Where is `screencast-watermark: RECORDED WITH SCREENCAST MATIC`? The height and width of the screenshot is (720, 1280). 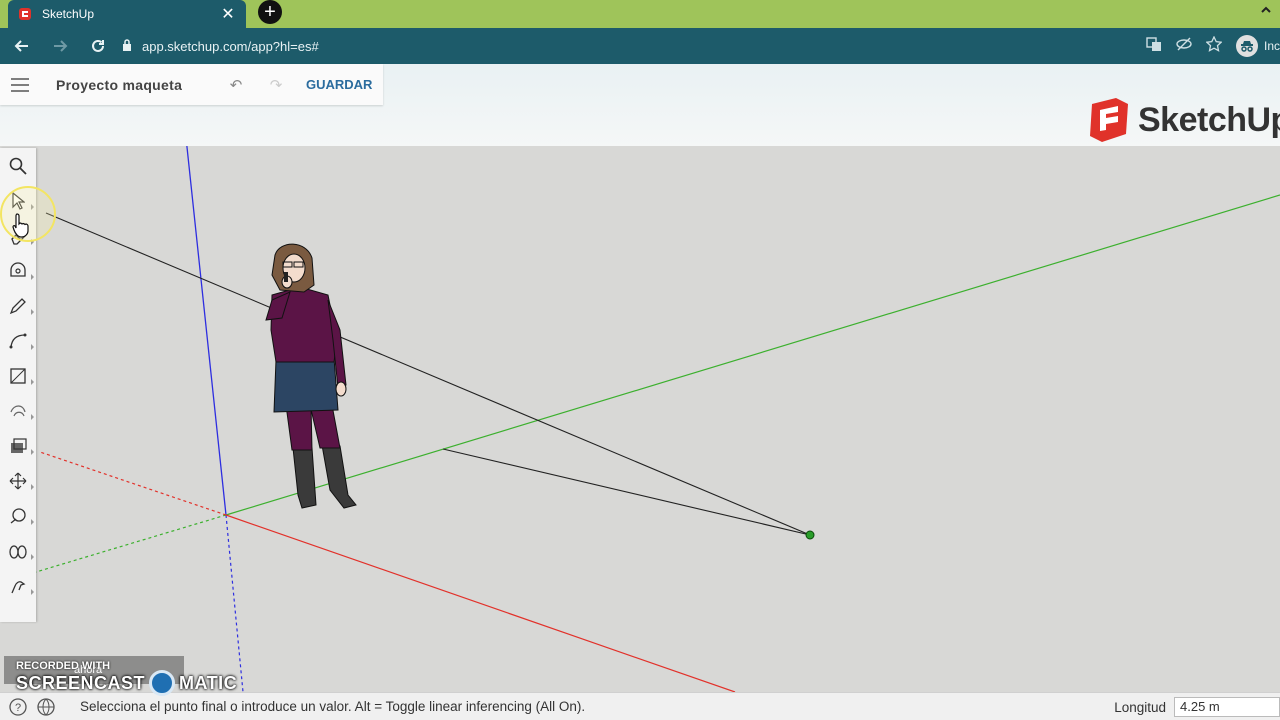 screencast-watermark: RECORDED WITH SCREENCAST MATIC is located at coordinates (126, 678).